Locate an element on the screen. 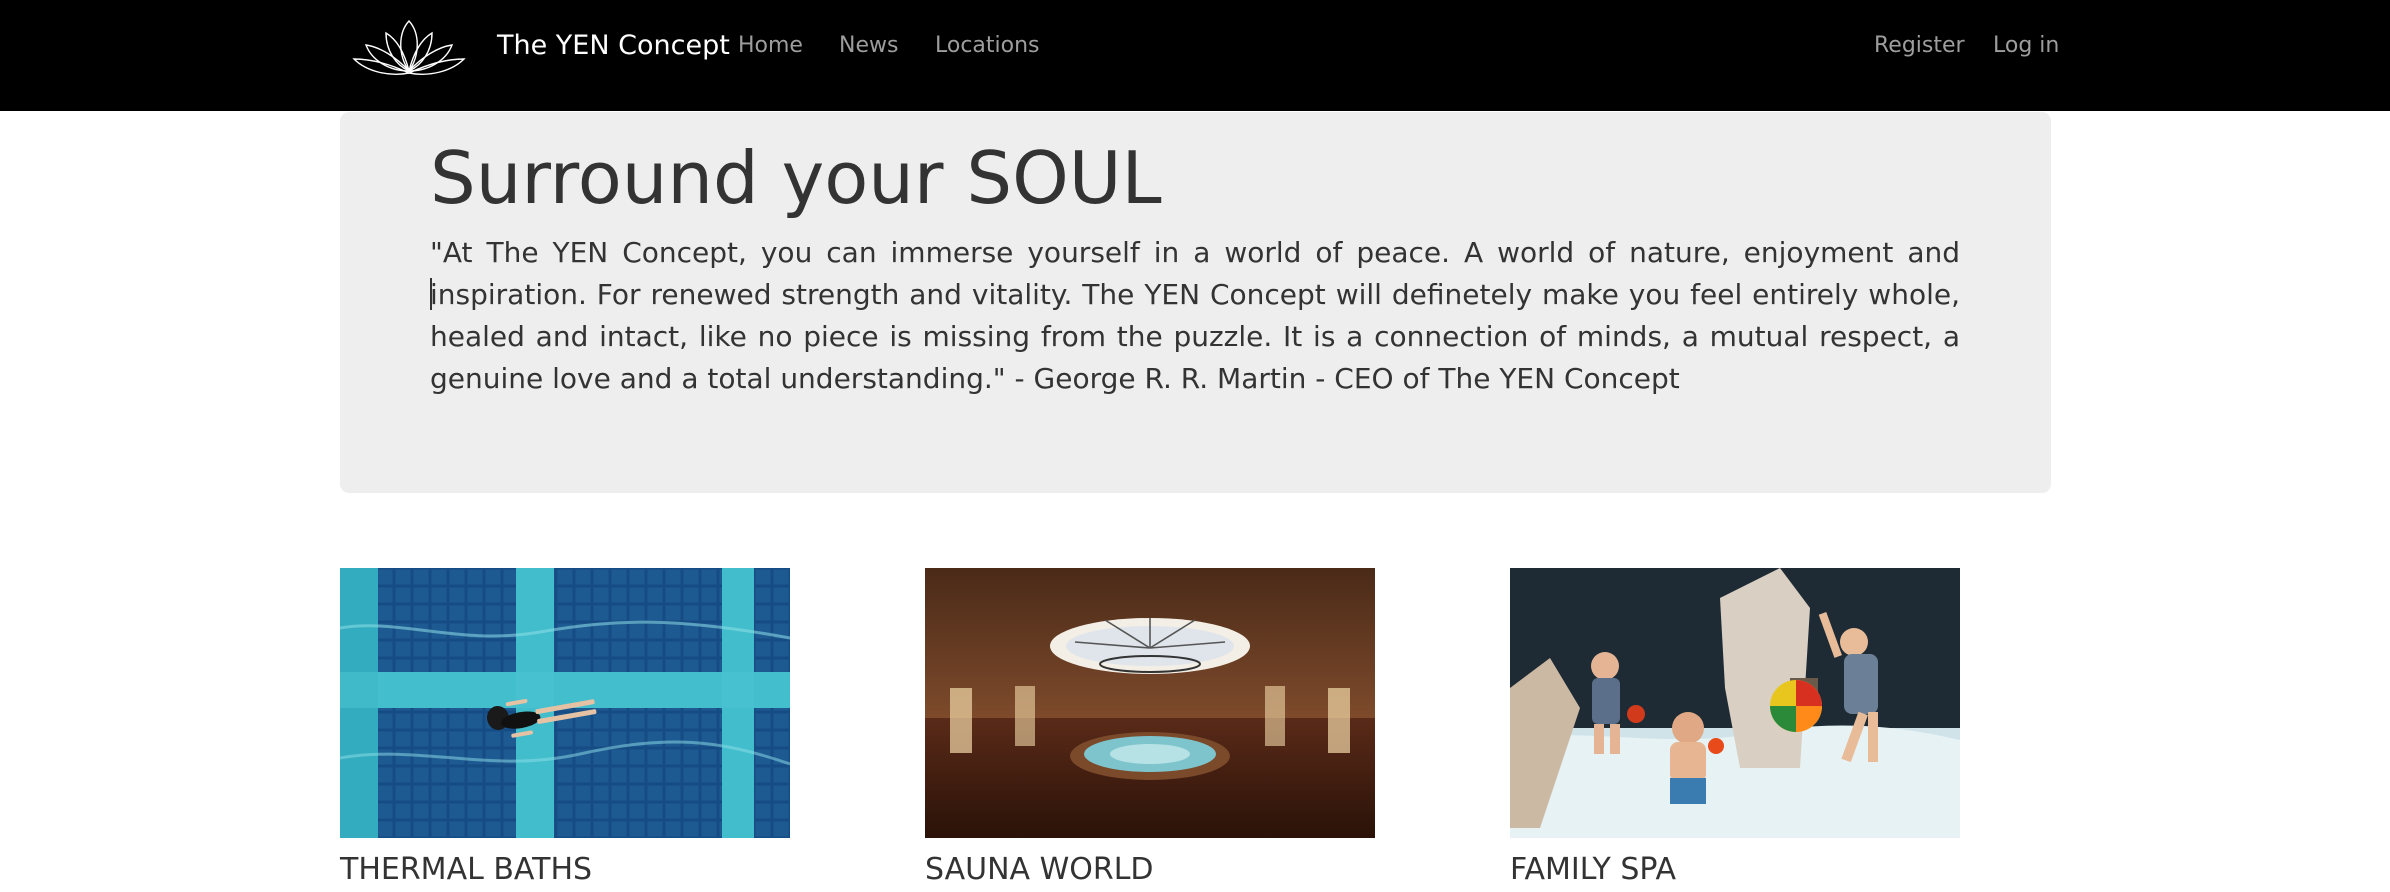 This screenshot has height=892, width=2390. card-sauna-world: SAUNA WORLD is located at coordinates (1150, 729).